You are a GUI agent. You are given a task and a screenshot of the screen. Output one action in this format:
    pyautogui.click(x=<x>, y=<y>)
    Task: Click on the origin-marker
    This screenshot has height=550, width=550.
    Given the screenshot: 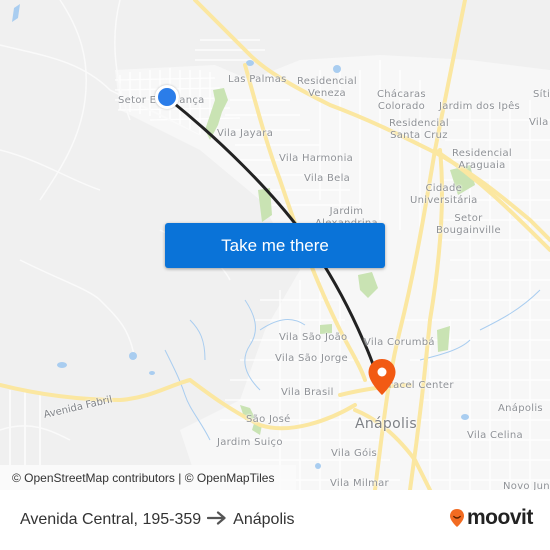 What is the action you would take?
    pyautogui.click(x=167, y=97)
    